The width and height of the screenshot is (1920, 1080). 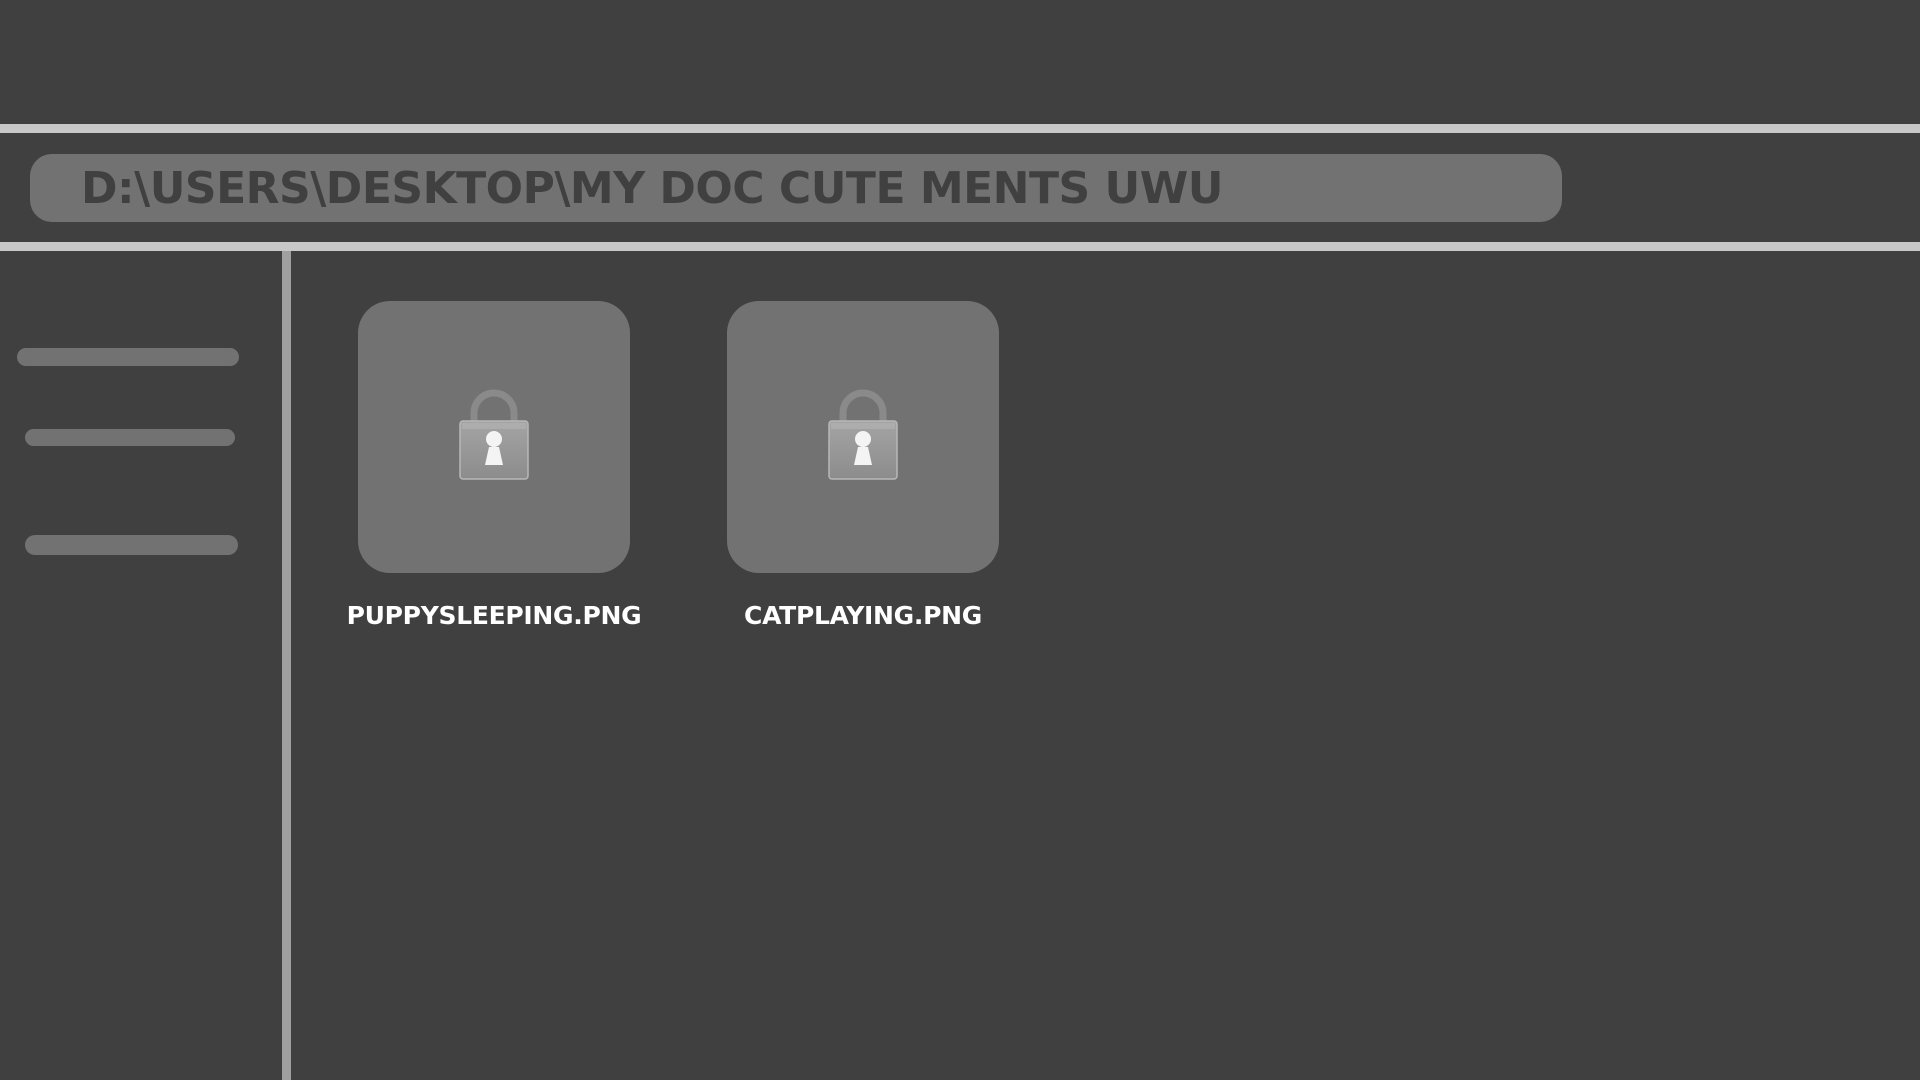 What do you see at coordinates (960, 128) in the screenshot?
I see `top-divider` at bounding box center [960, 128].